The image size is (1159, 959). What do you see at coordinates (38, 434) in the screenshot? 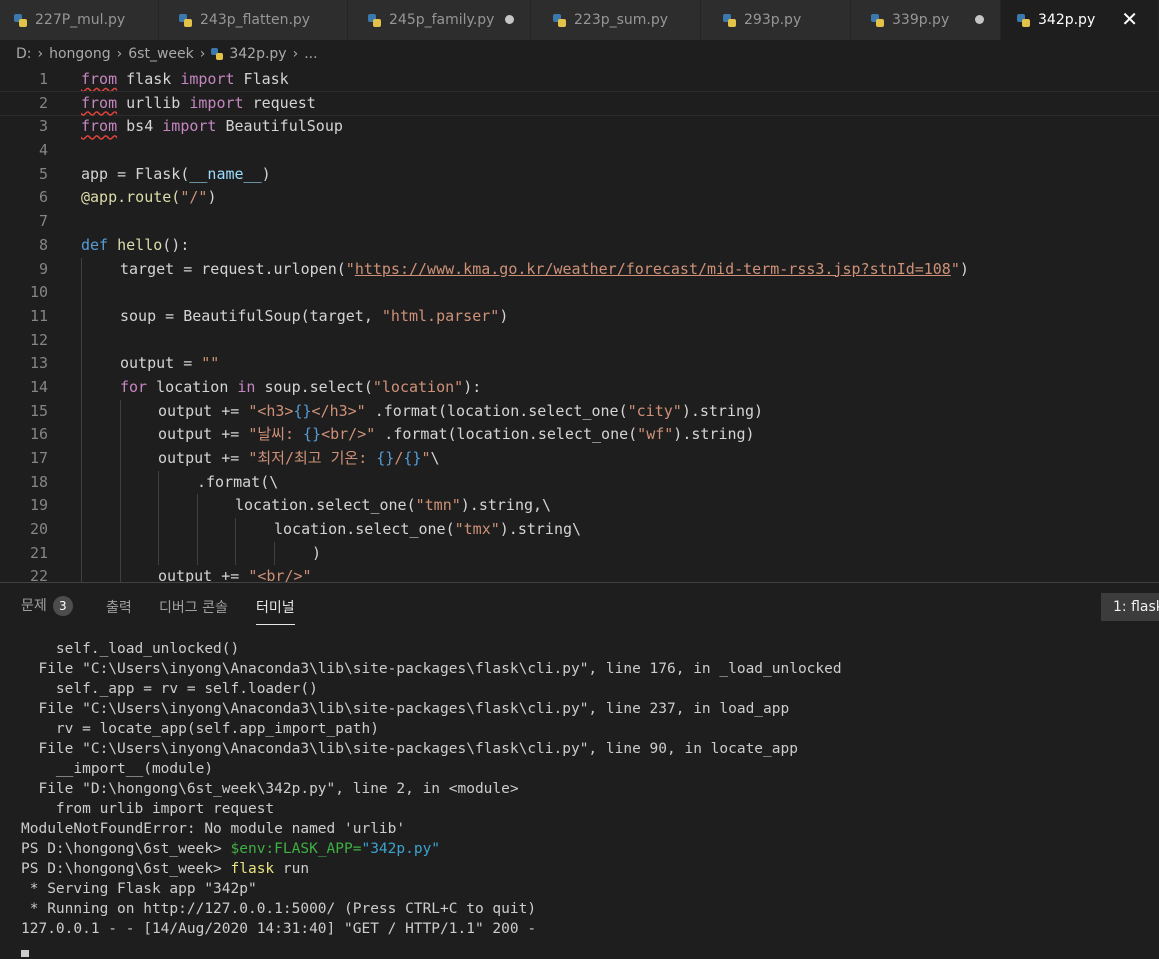
I see `line-number: 16` at bounding box center [38, 434].